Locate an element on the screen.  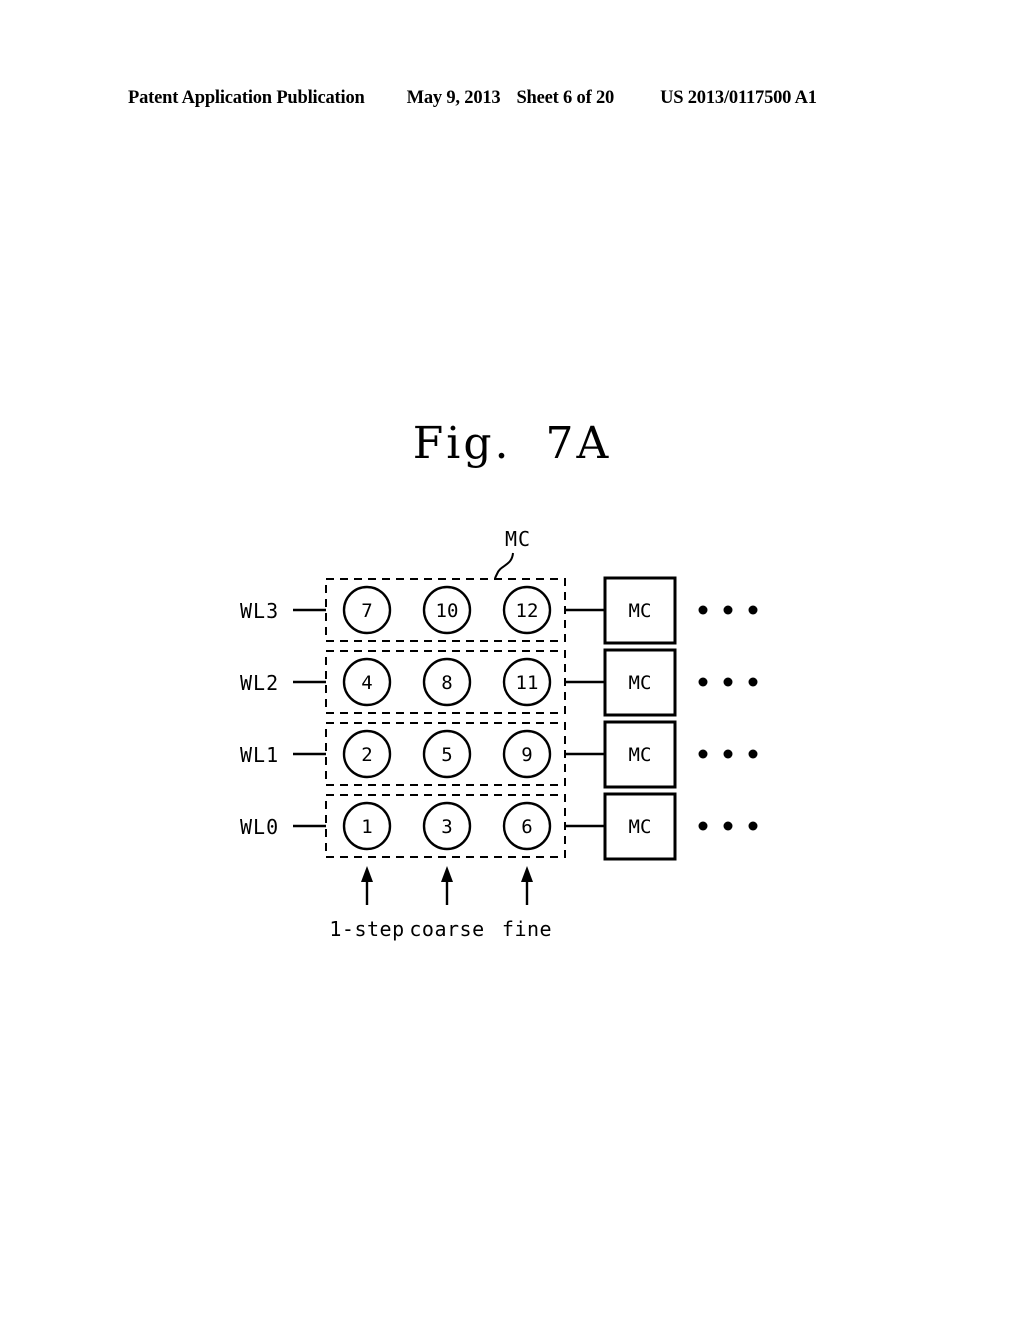
cell-number: 4 is located at coordinates (366, 683).